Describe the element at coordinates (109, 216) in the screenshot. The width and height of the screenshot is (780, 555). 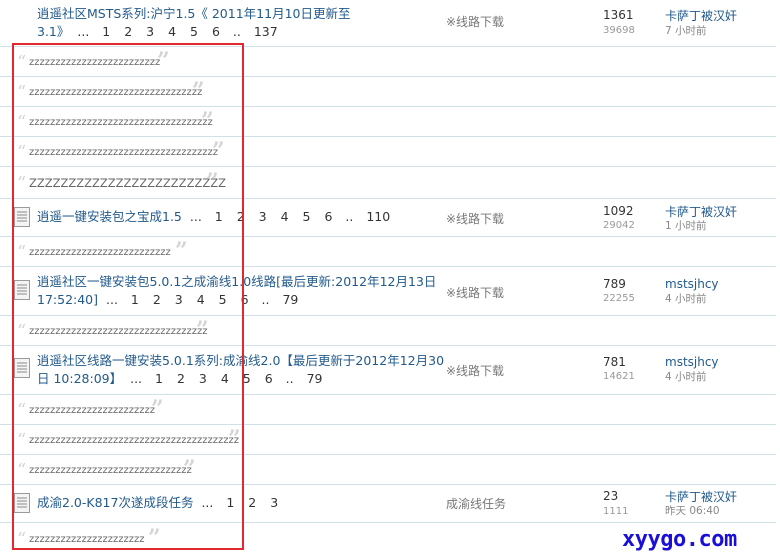
I see `thread-title-link: 逍遥一键安装包之宝成1.5` at that location.